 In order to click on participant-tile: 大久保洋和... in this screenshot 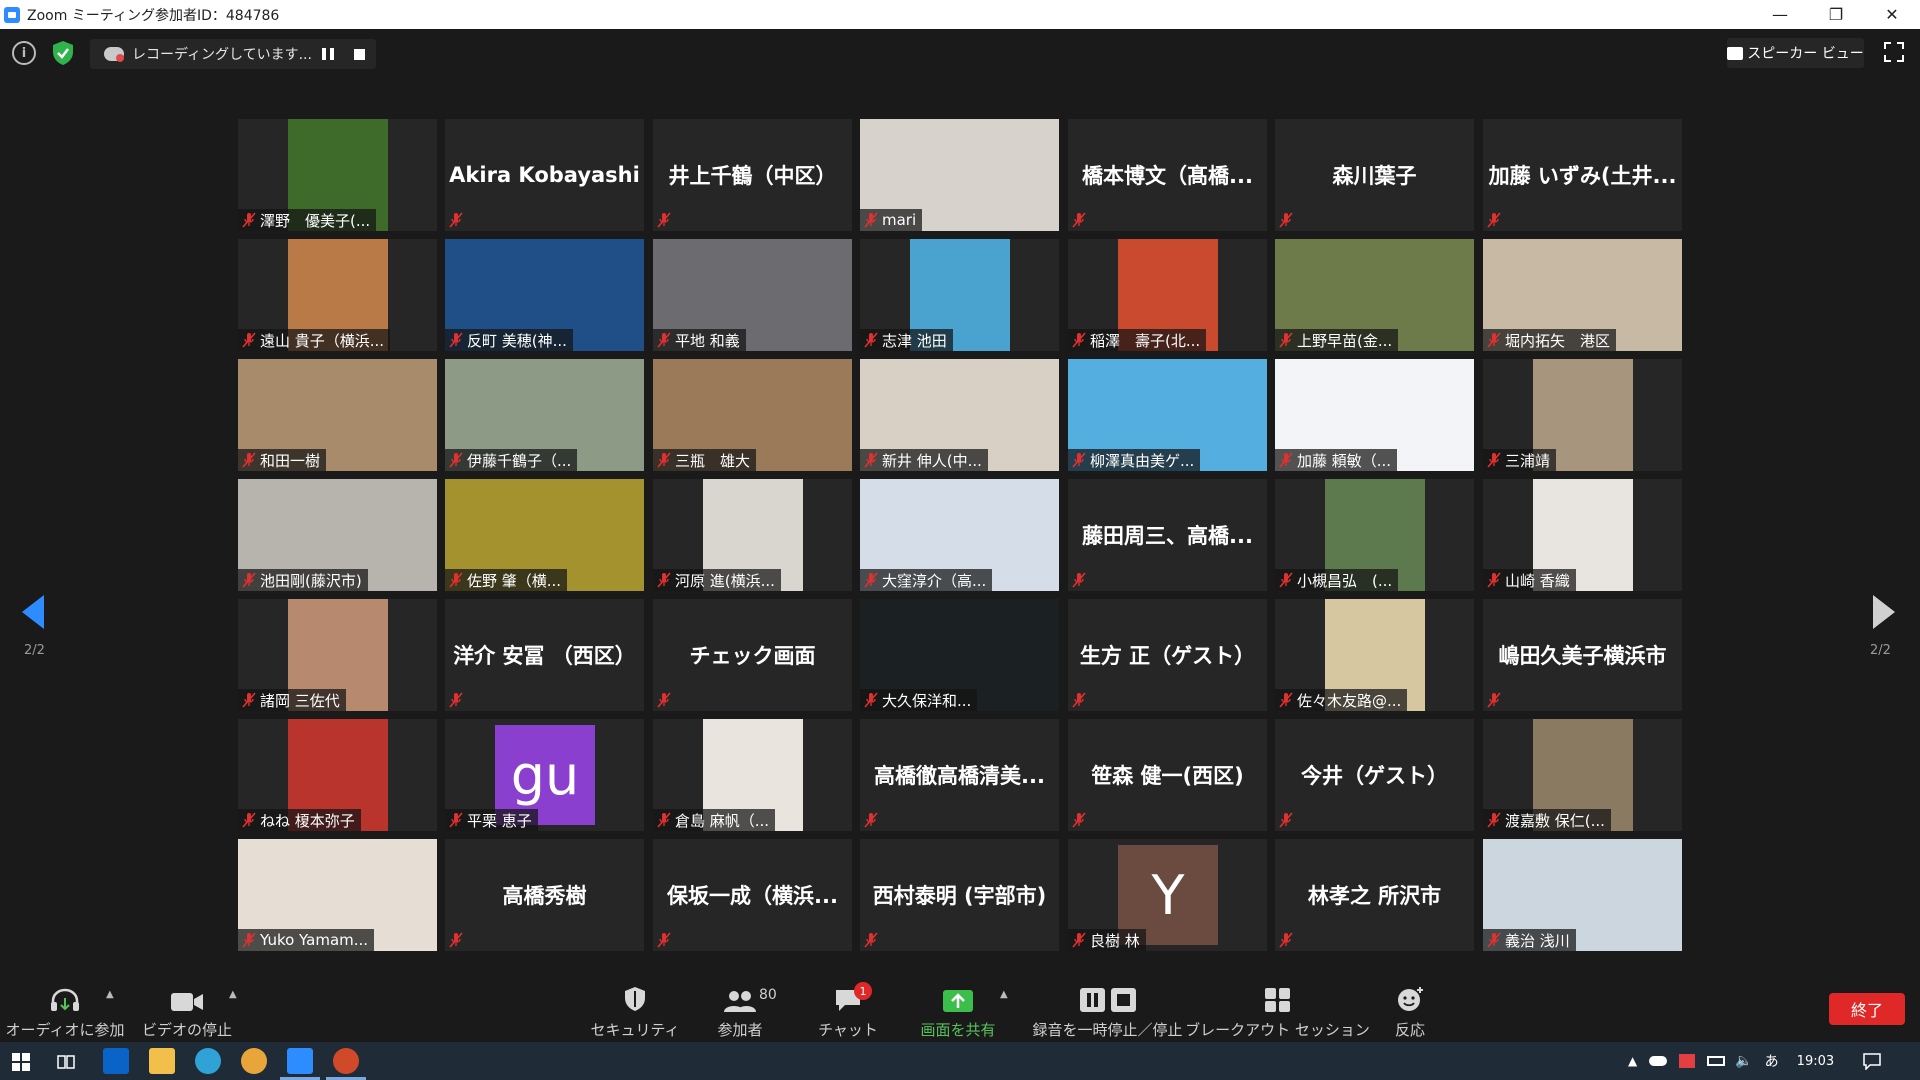, I will do `click(959, 655)`.